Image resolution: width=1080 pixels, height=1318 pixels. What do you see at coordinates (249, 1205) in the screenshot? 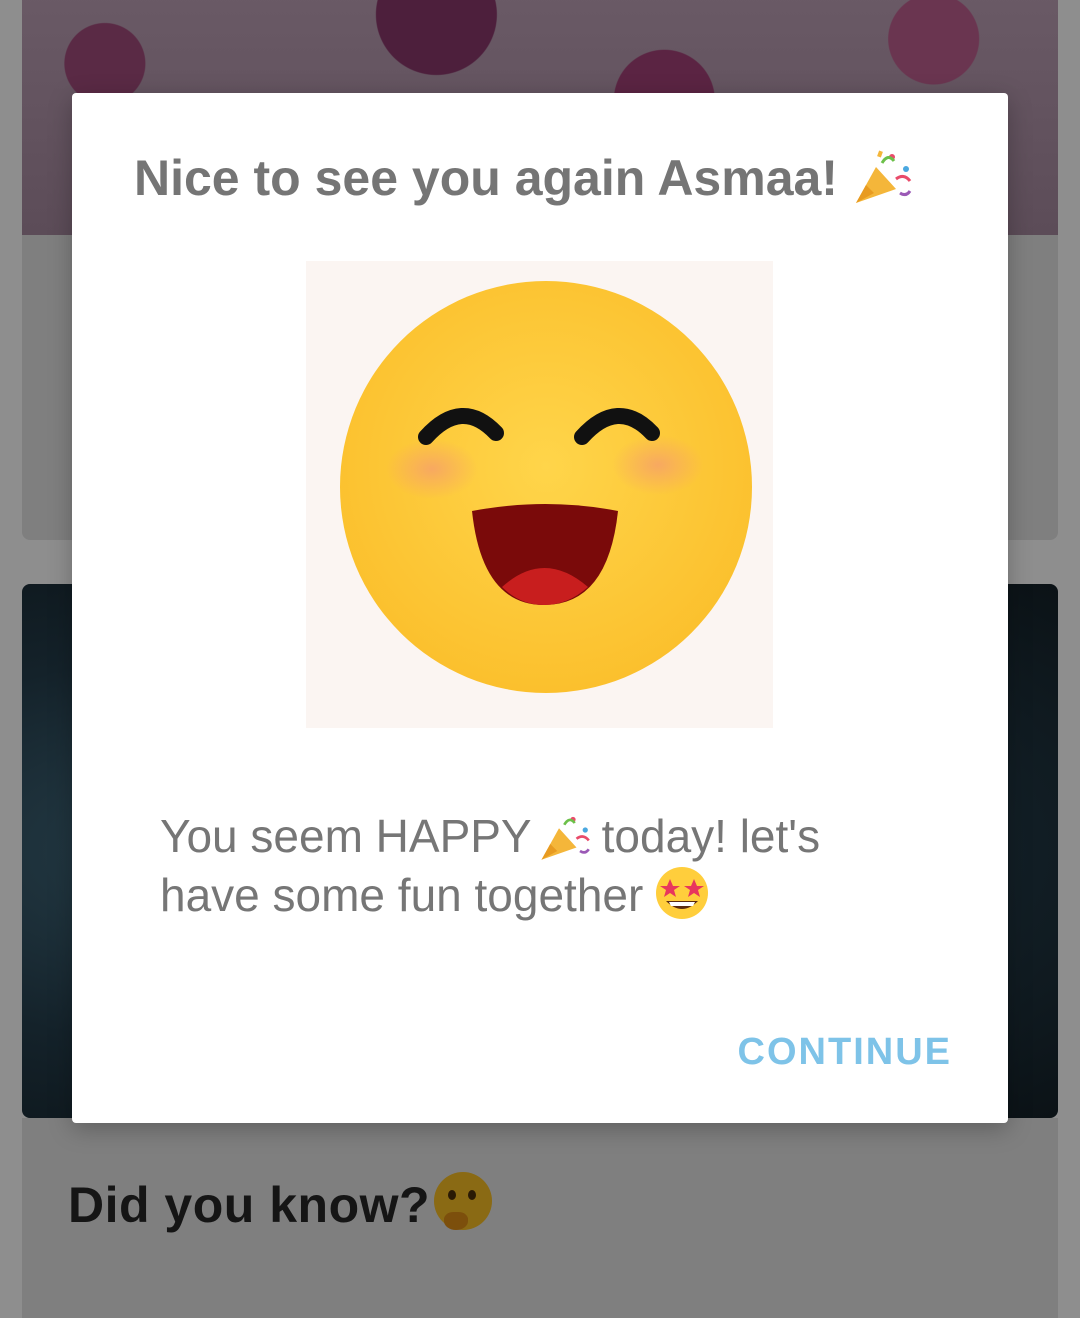
I see `section-heading-text: Did you know?` at bounding box center [249, 1205].